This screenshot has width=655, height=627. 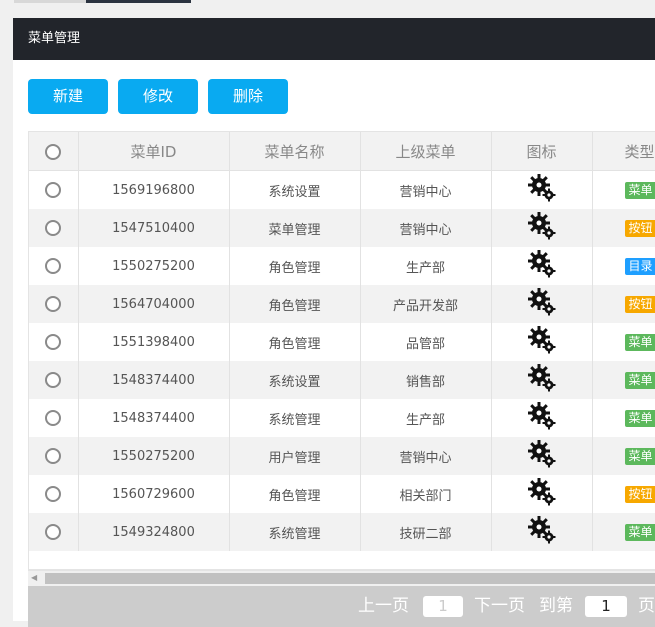 I want to click on select-all-radio-cell, so click(x=53, y=151).